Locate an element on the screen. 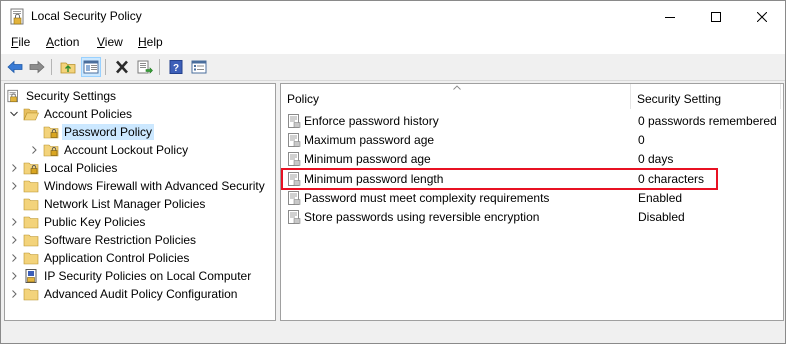 Image resolution: width=786 pixels, height=344 pixels. tree-item-password-policy: Password Policy is located at coordinates (92, 132).